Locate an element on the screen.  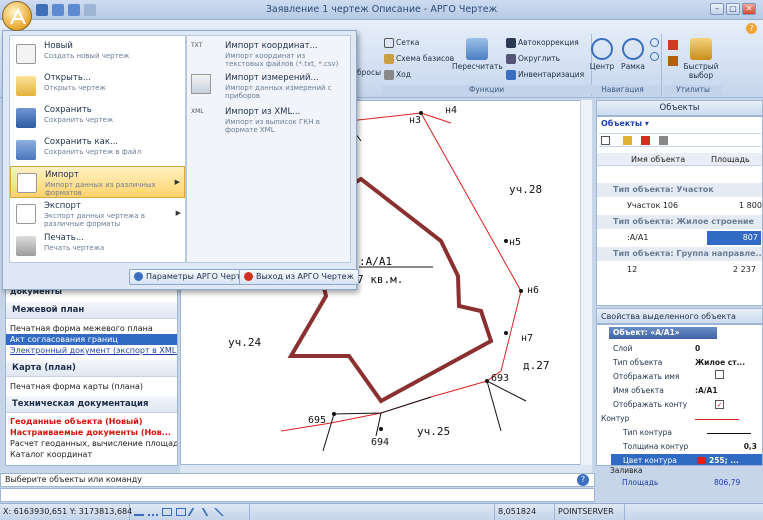
recalculate-button: Пересчитать is located at coordinates (477, 54).